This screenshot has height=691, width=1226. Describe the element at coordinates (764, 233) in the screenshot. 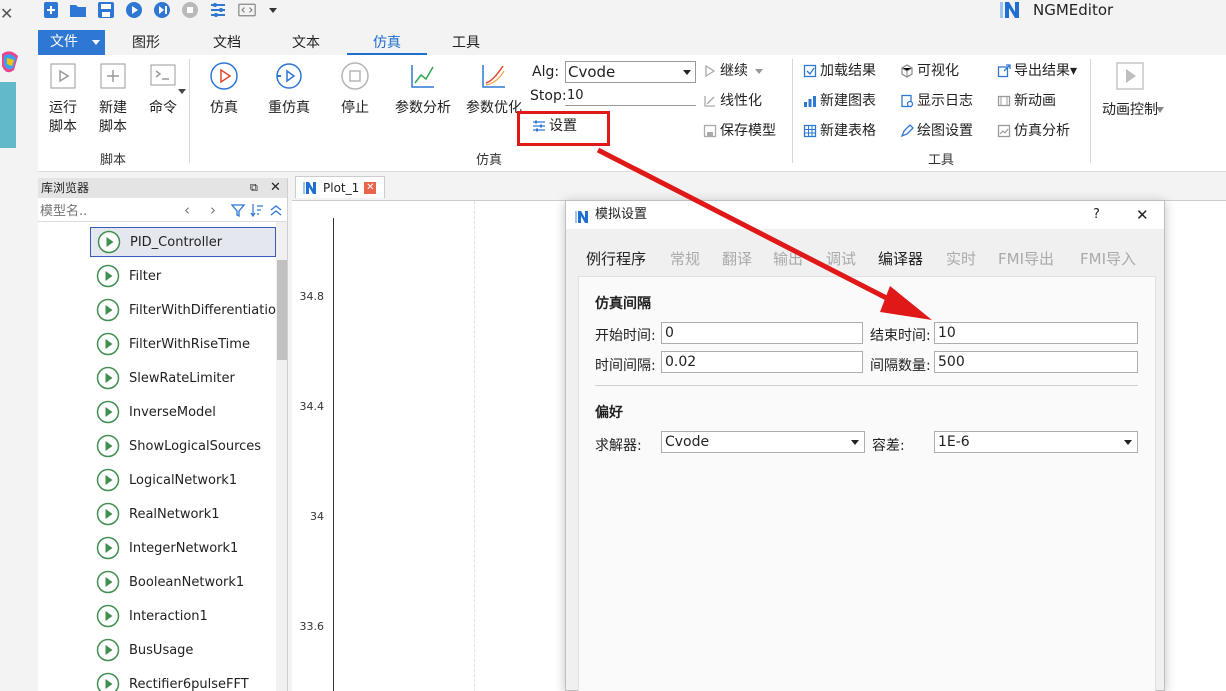

I see `annotation-arrow` at that location.